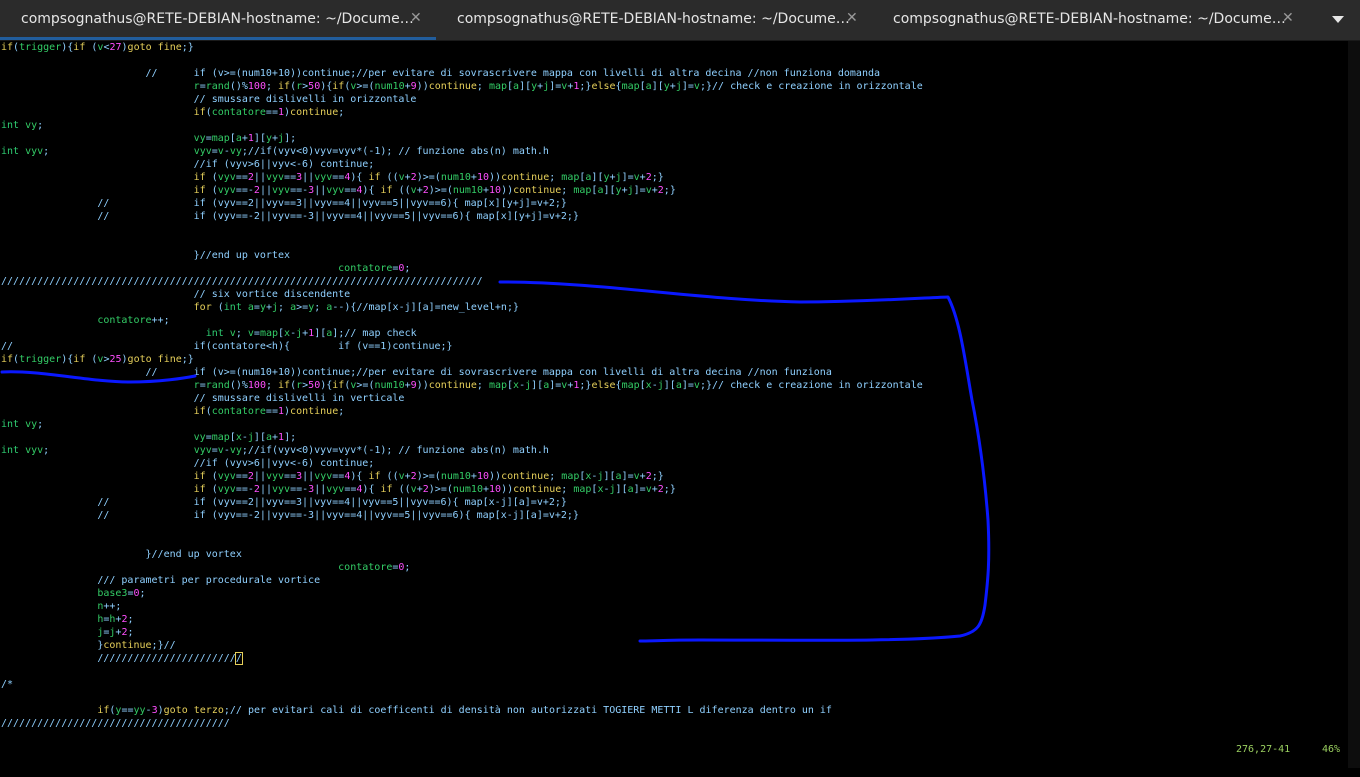 Image resolution: width=1360 pixels, height=777 pixels. Describe the element at coordinates (462, 346) in the screenshot. I see `code-line: // if(contatore<h){ if (v==1)continue;}` at that location.